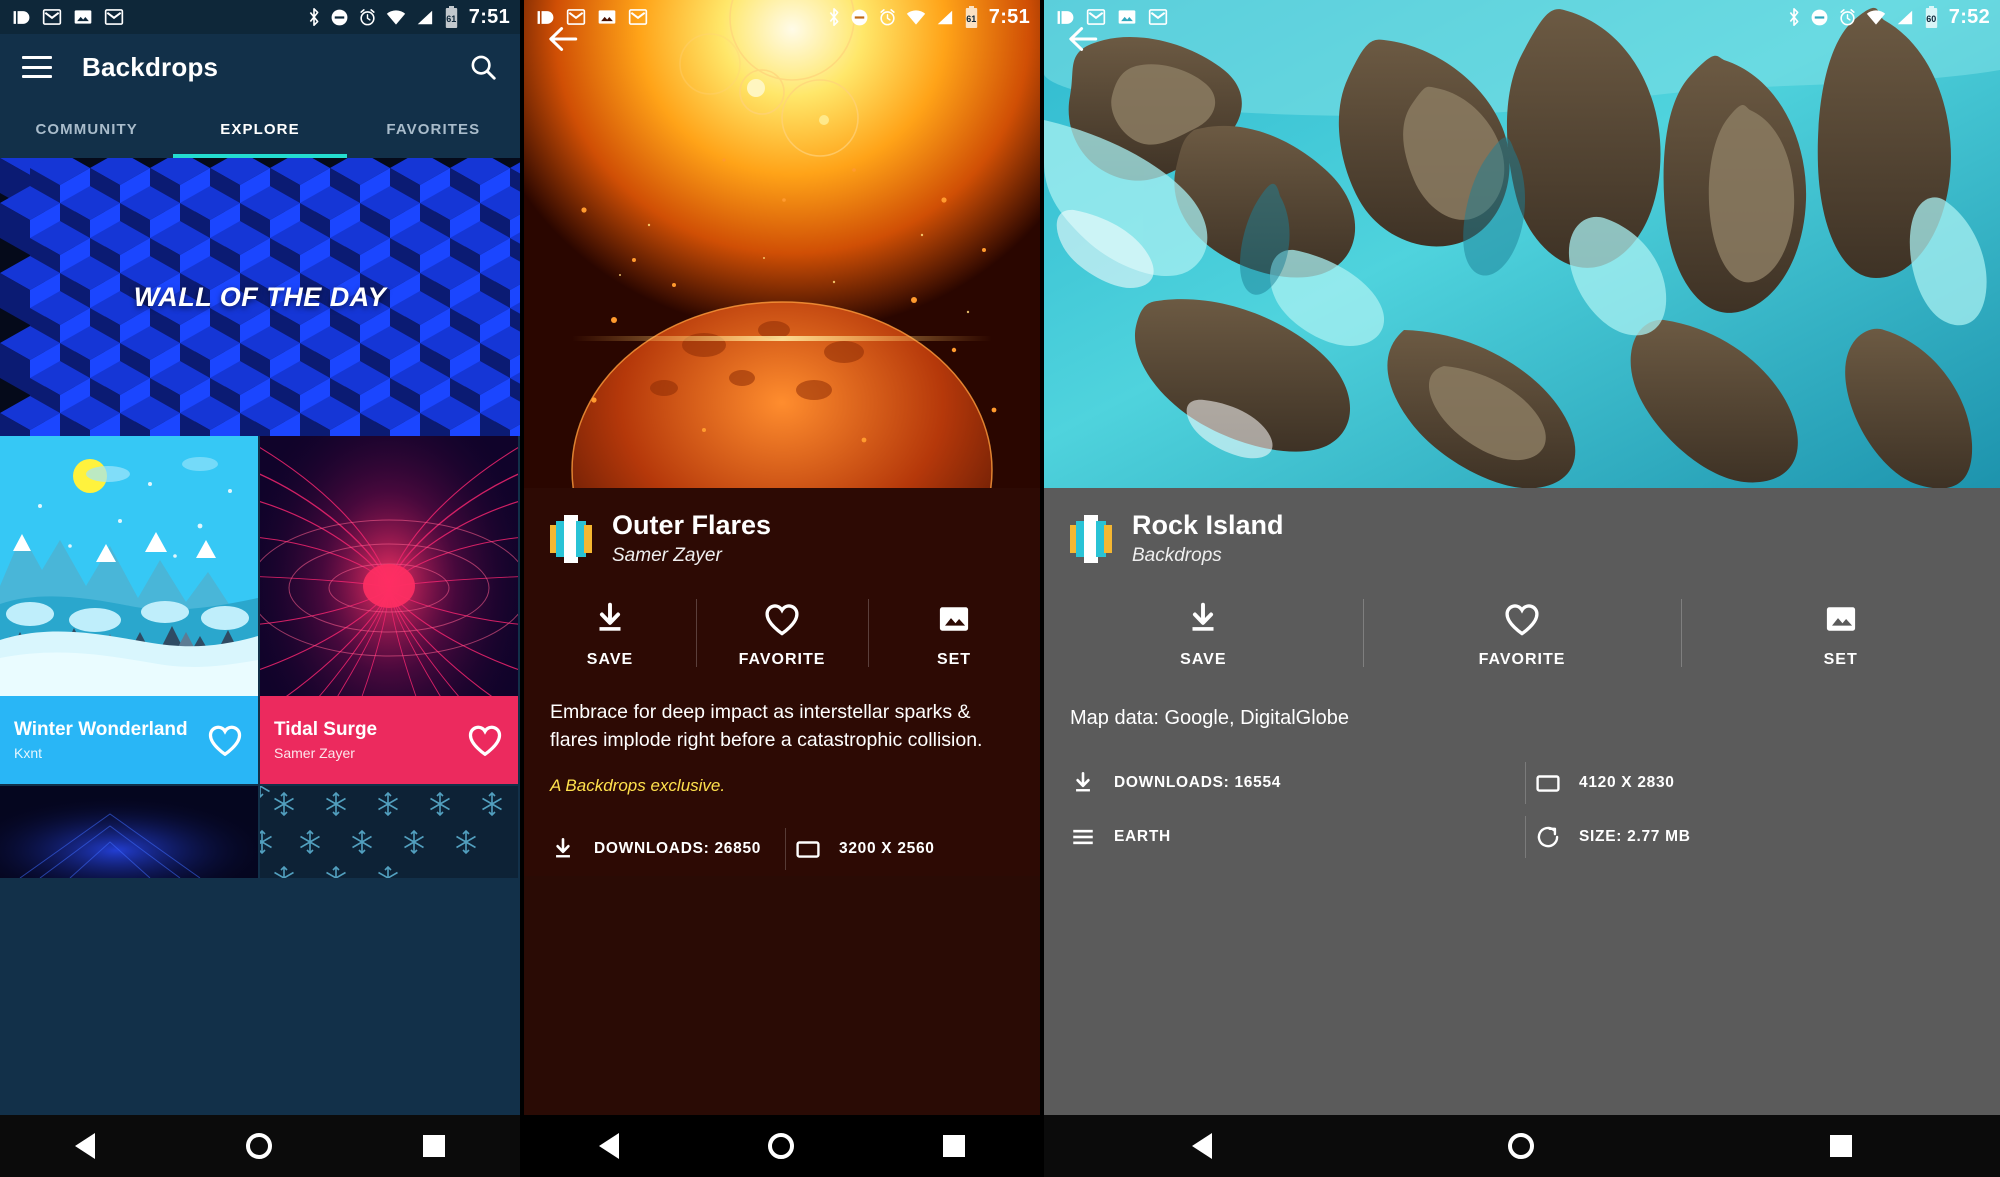  What do you see at coordinates (1522, 17) in the screenshot?
I see `status-bar-3: 60 7:52` at bounding box center [1522, 17].